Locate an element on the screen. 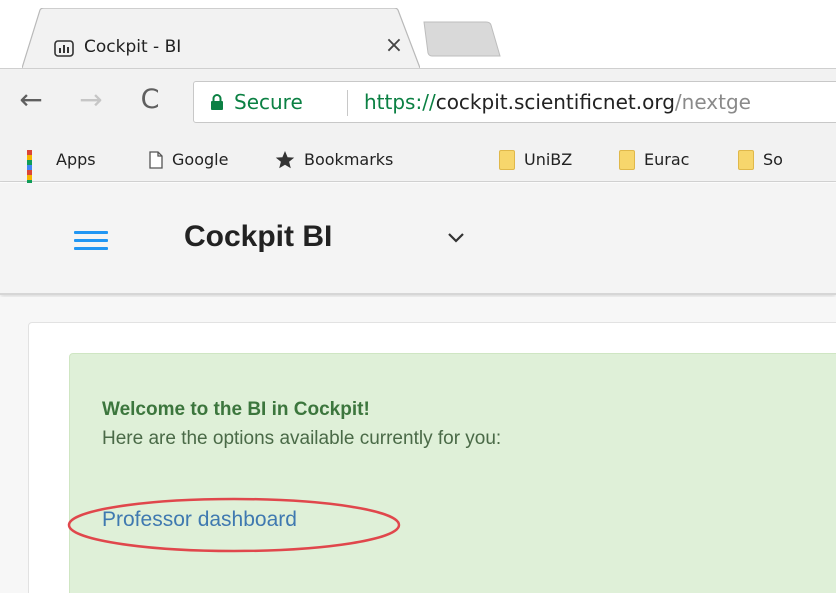  bookmark-folder-so: So is located at coordinates (760, 160).